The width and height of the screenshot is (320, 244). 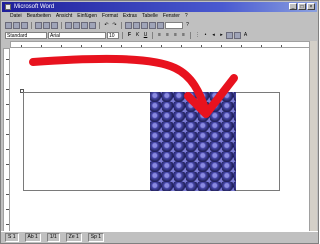 I want to click on italic-icon: K, so click(x=137, y=35).